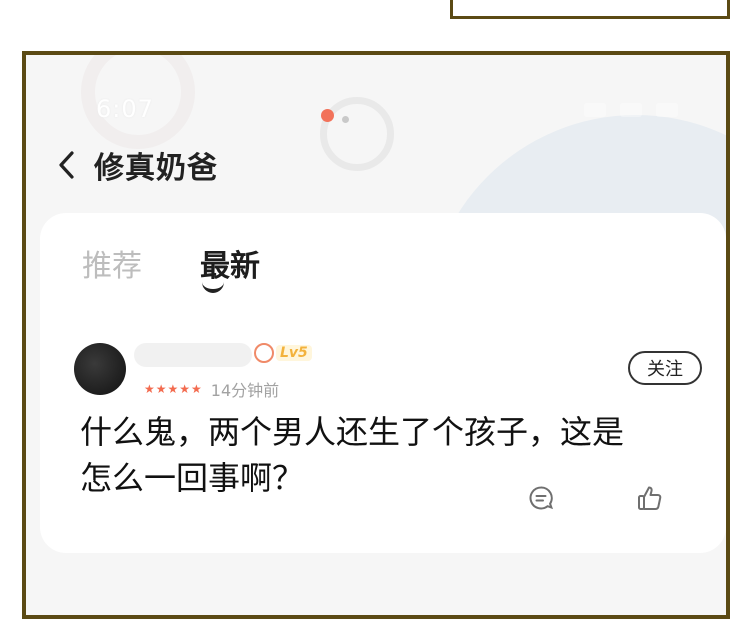  I want to click on page-title: 修真奶爸, so click(156, 168).